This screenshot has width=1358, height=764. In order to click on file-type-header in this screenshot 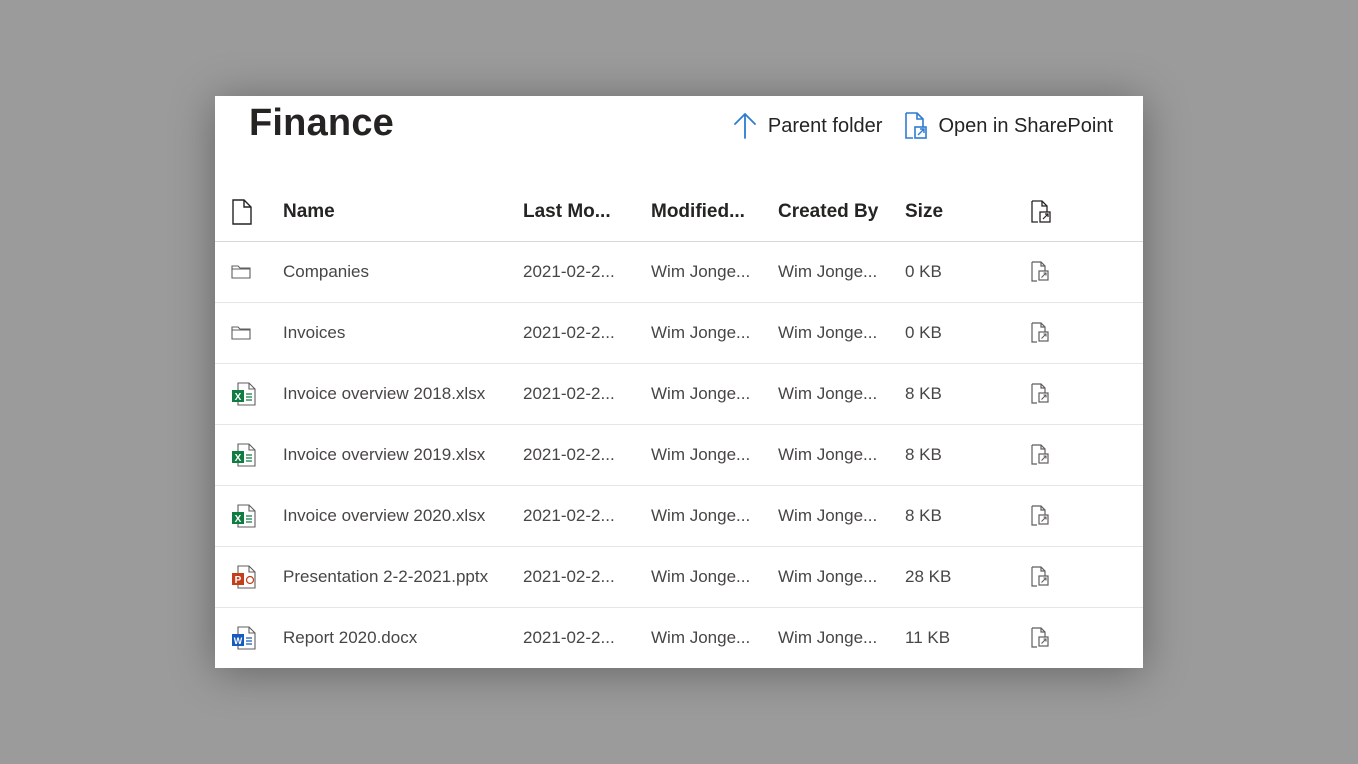, I will do `click(246, 211)`.